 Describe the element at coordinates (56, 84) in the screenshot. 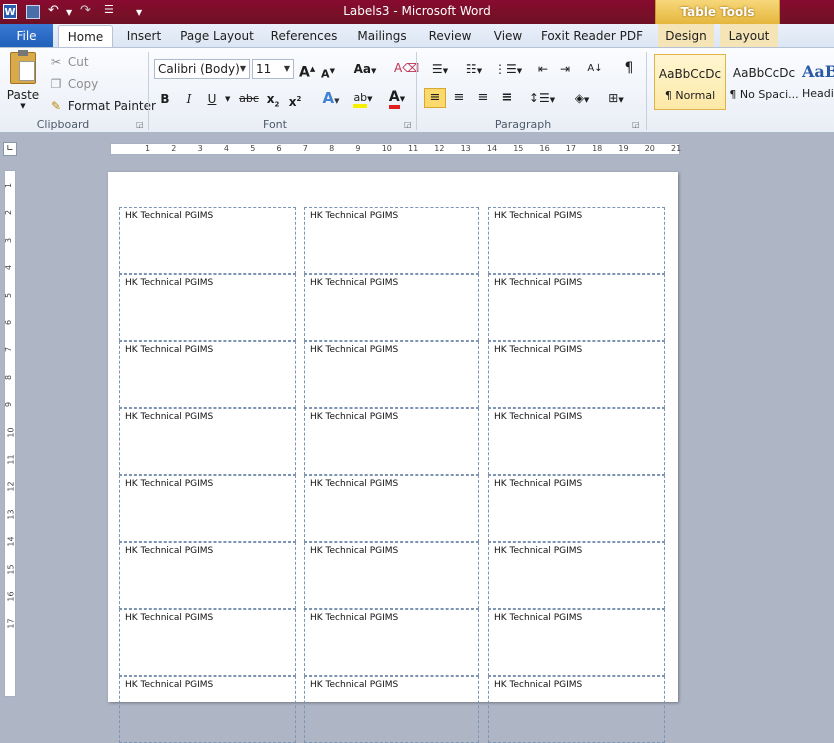

I see `copy-icon: ❐` at that location.